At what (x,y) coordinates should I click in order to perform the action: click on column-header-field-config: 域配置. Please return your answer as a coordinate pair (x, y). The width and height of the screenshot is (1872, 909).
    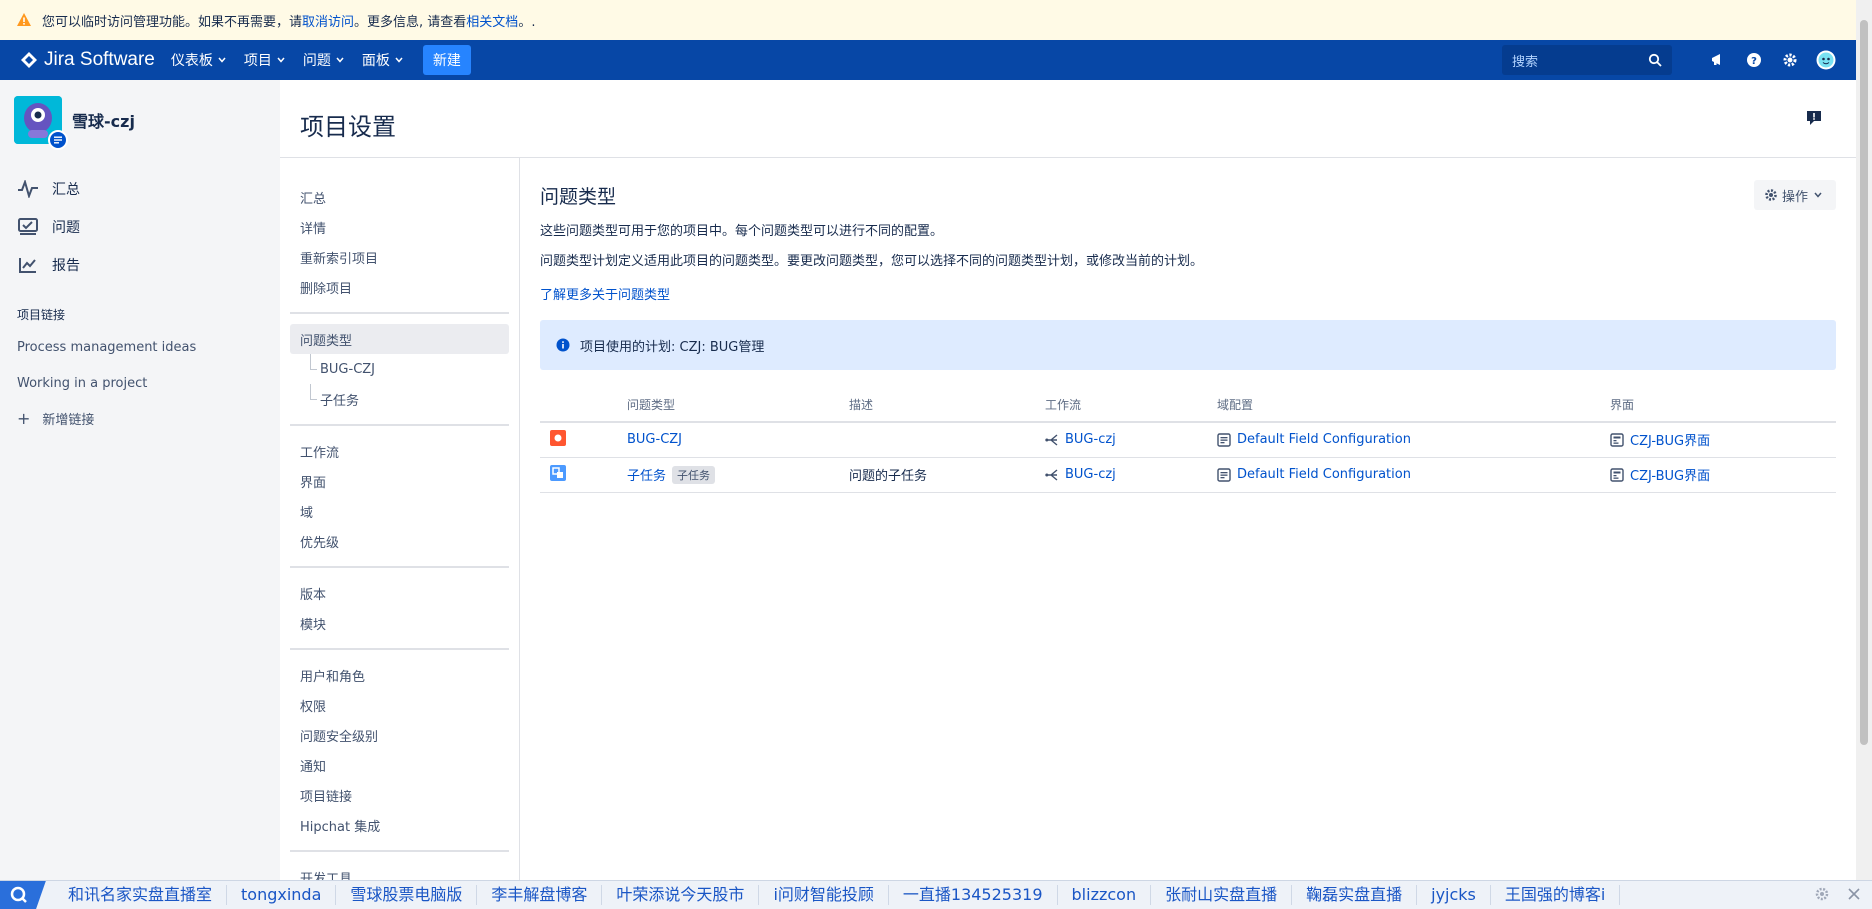
    Looking at the image, I should click on (1413, 405).